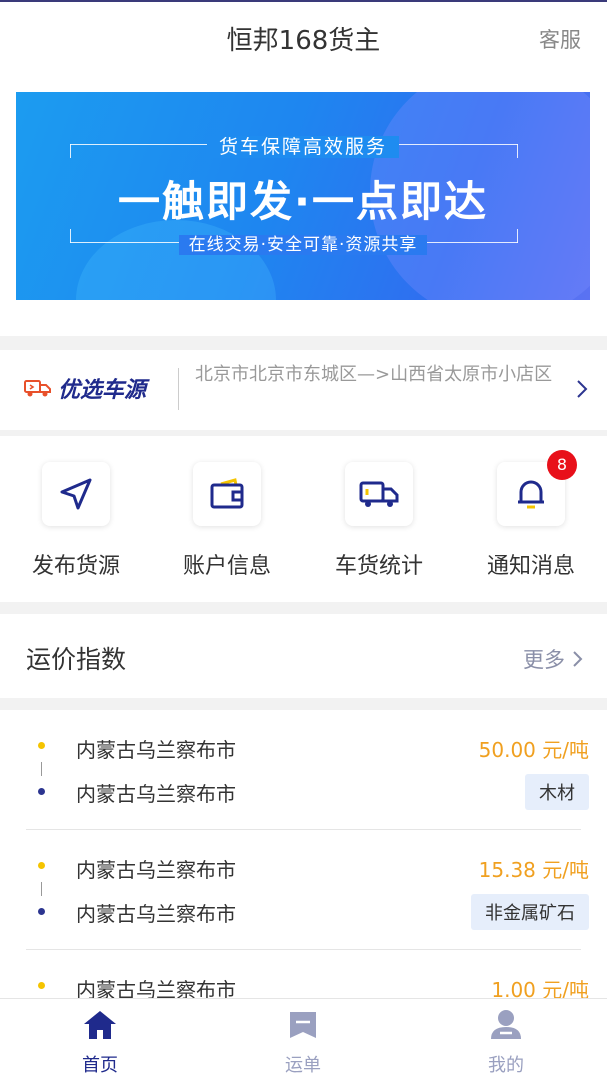 This screenshot has height=1080, width=607. Describe the element at coordinates (379, 494) in the screenshot. I see `truck-icon` at that location.